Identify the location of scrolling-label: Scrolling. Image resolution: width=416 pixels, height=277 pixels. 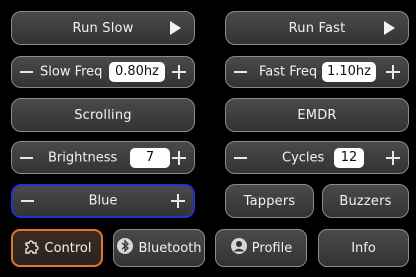
(103, 115).